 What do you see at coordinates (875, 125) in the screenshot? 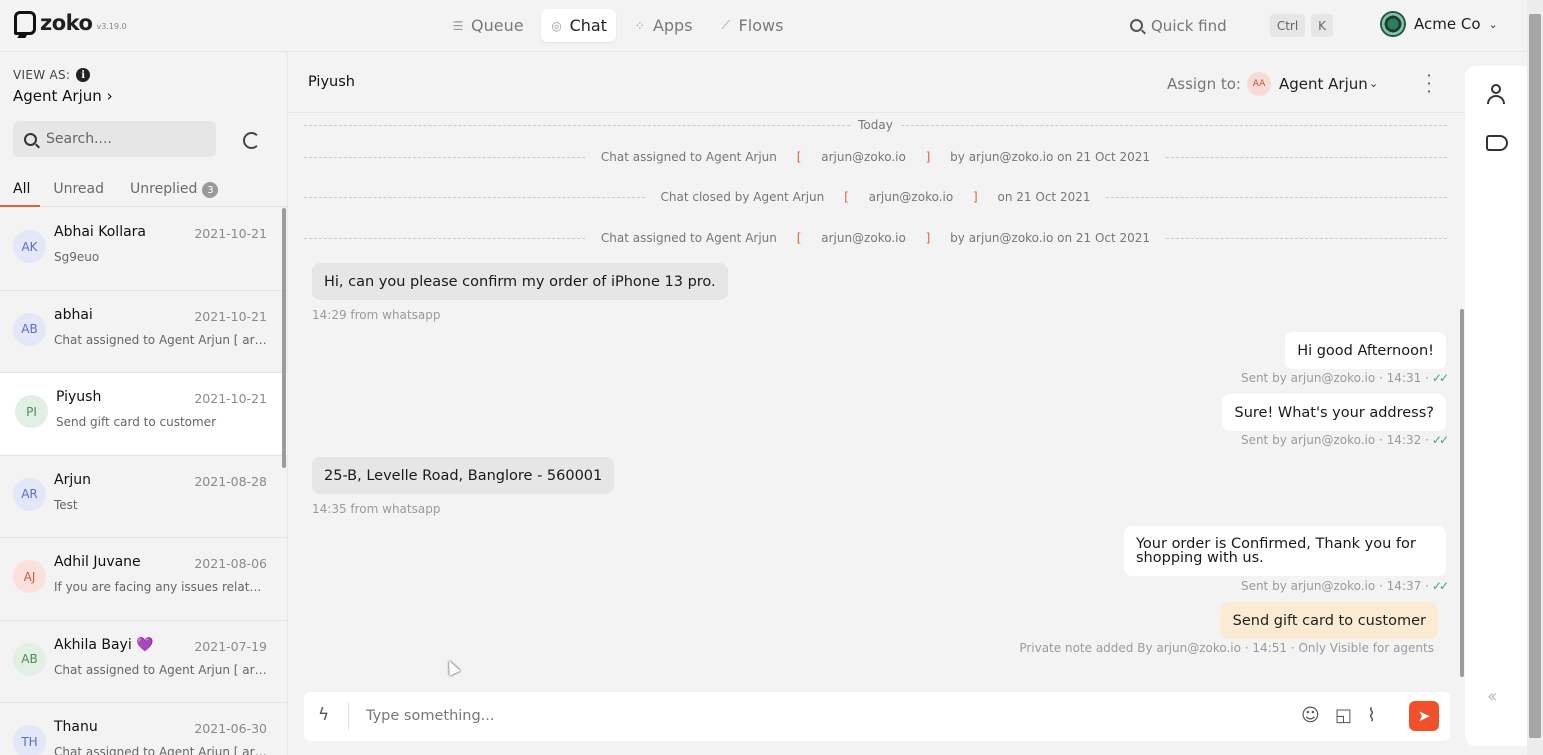
I see `day-label: Today` at bounding box center [875, 125].